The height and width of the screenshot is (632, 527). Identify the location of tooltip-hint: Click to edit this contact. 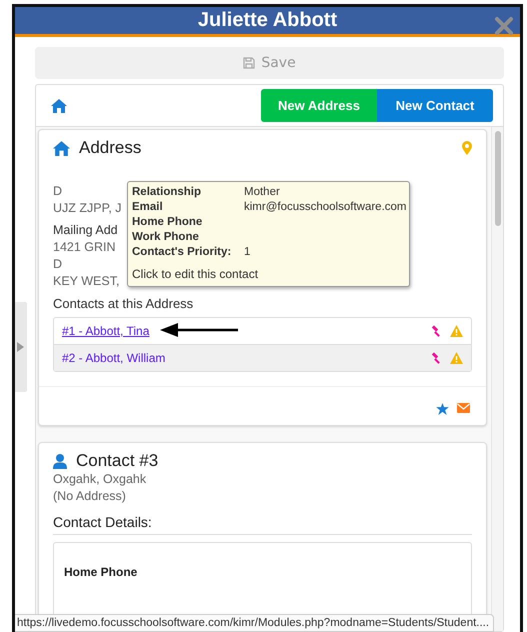
(196, 274).